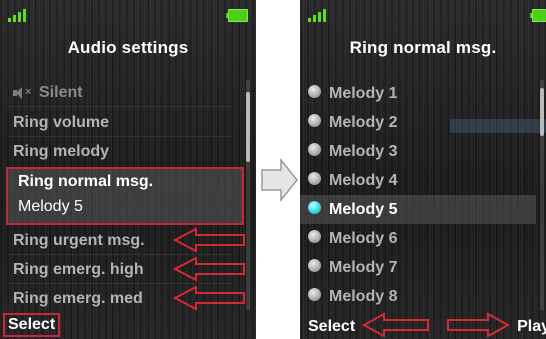 The height and width of the screenshot is (339, 546). What do you see at coordinates (128, 326) in the screenshot?
I see `softkey-bar: Select` at bounding box center [128, 326].